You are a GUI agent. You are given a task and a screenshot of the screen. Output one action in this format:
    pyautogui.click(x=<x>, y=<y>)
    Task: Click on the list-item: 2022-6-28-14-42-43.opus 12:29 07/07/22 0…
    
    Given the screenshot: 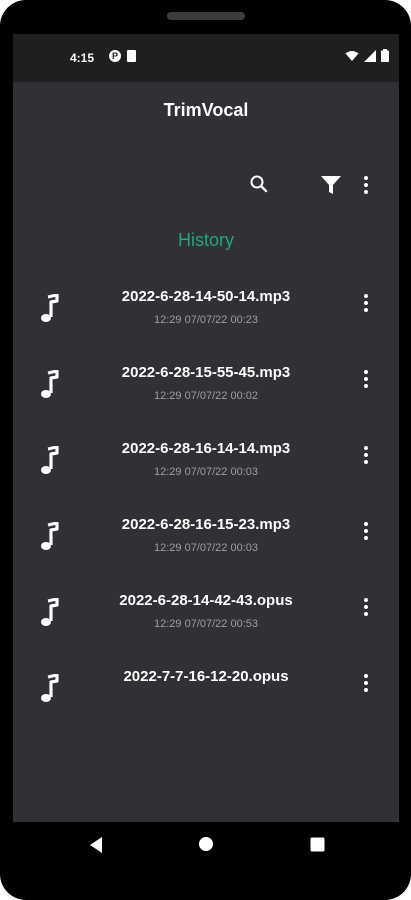 What is the action you would take?
    pyautogui.click(x=206, y=620)
    